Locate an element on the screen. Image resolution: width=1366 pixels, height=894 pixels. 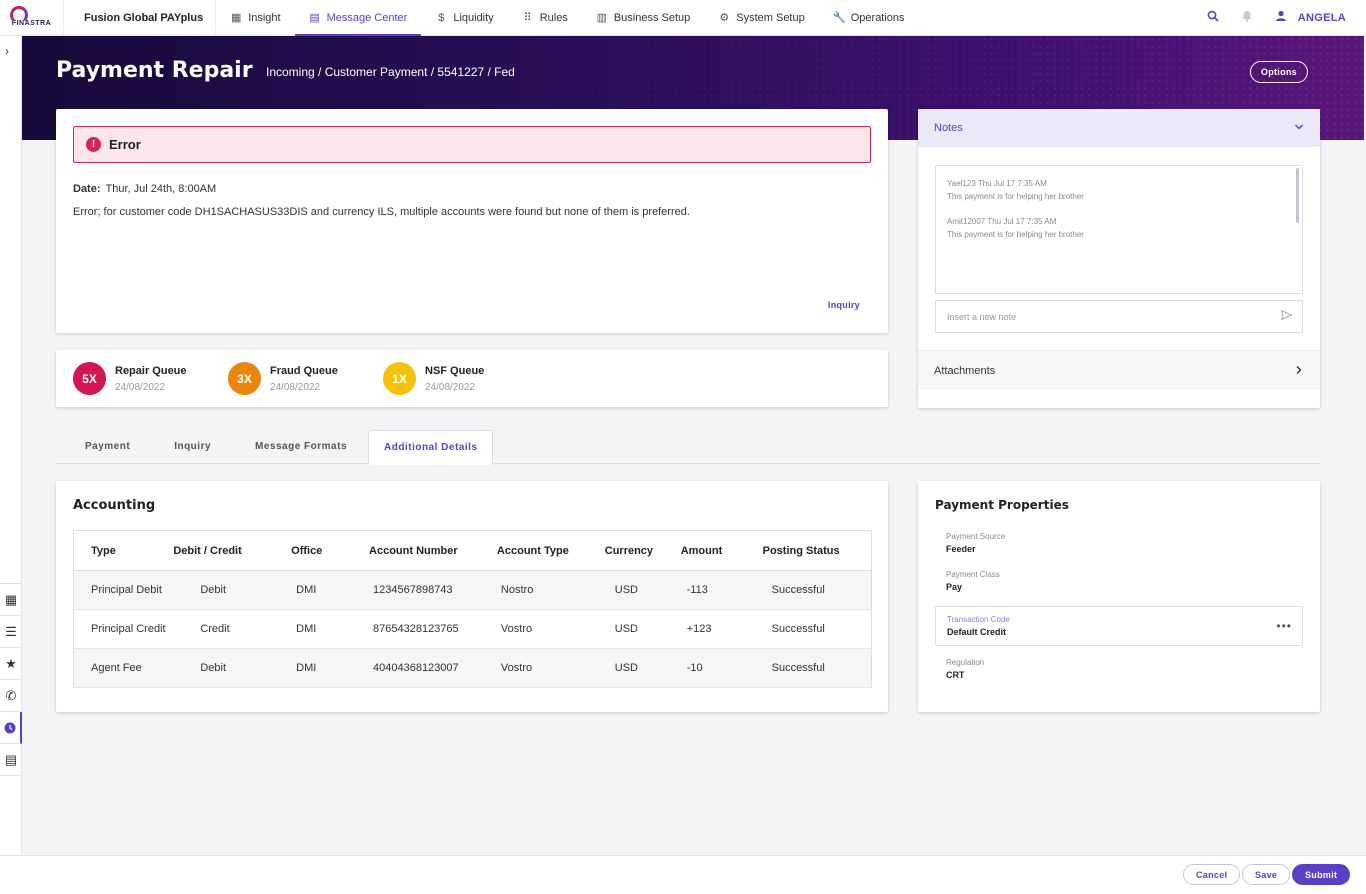
expand-rail-icon: › is located at coordinates (7, 51).